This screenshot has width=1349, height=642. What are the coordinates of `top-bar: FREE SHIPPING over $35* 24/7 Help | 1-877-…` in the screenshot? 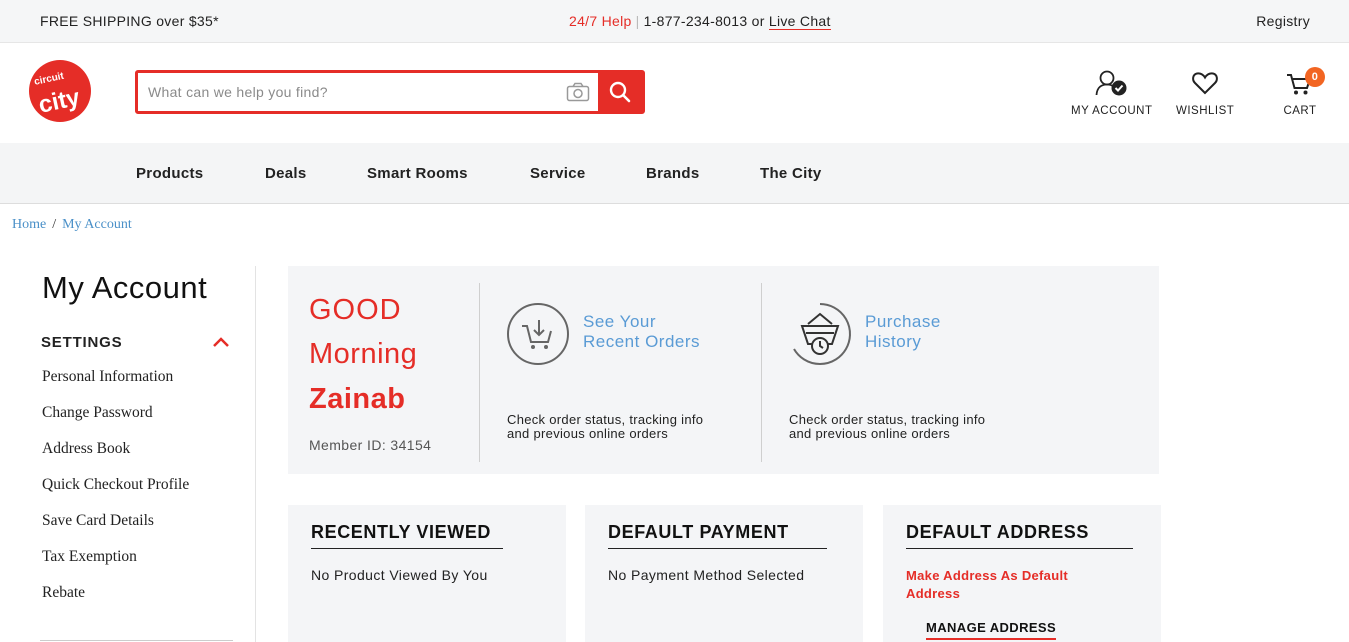 It's located at (674, 21).